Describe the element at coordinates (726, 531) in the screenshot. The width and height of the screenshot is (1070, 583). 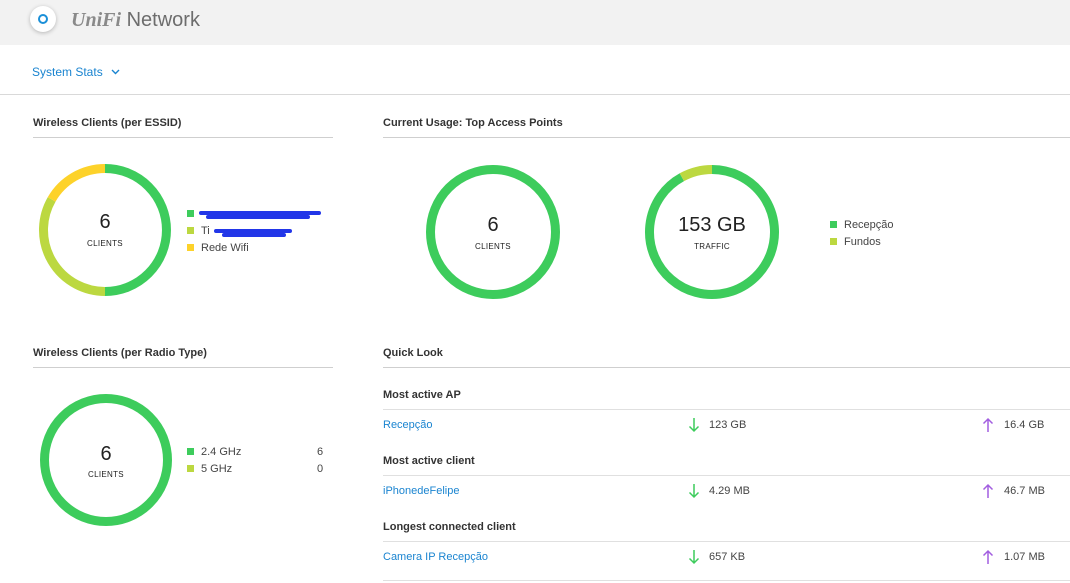
I see `longest-connected-client-title: Longest connected client` at that location.